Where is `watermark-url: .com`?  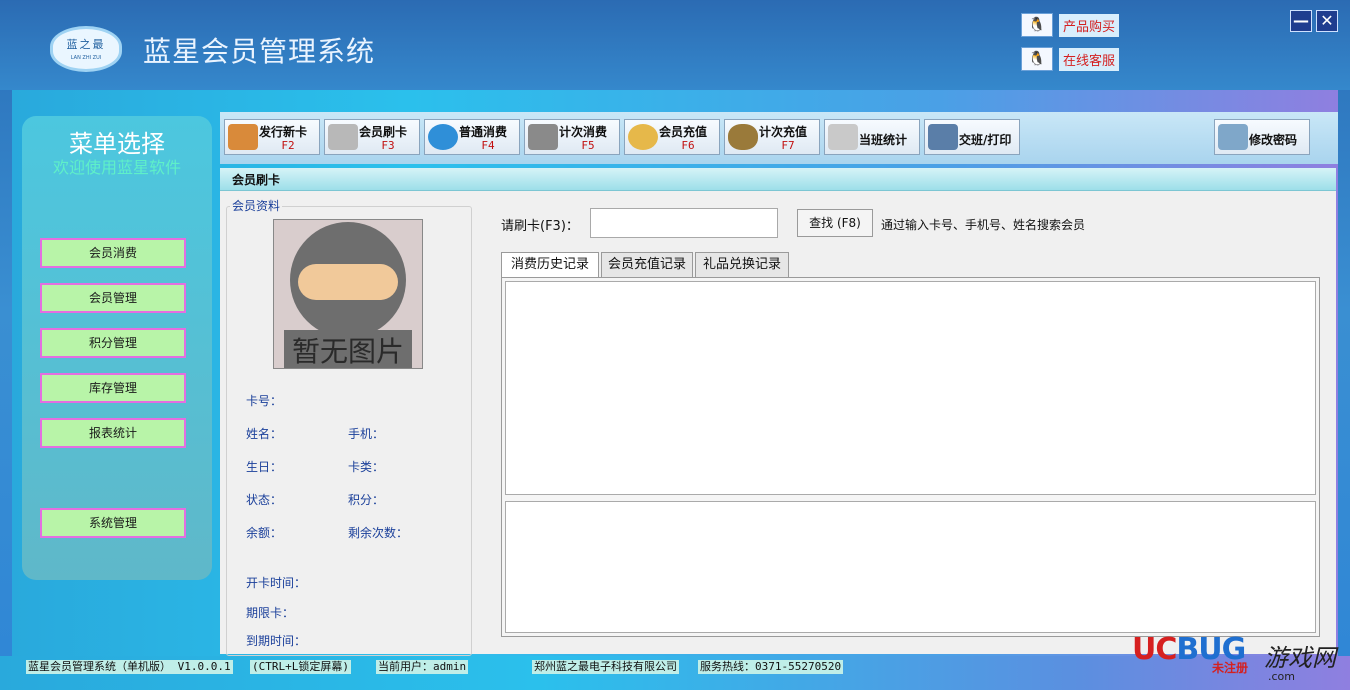
watermark-url: .com is located at coordinates (1281, 676).